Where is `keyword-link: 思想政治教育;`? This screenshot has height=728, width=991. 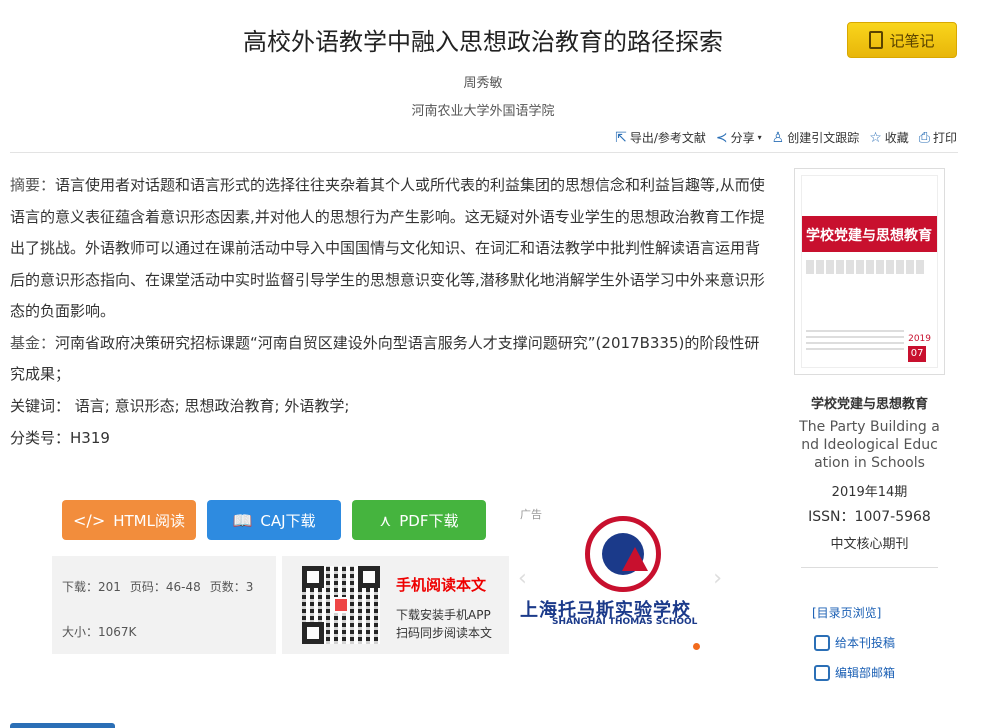 keyword-link: 思想政治教育; is located at coordinates (231, 406).